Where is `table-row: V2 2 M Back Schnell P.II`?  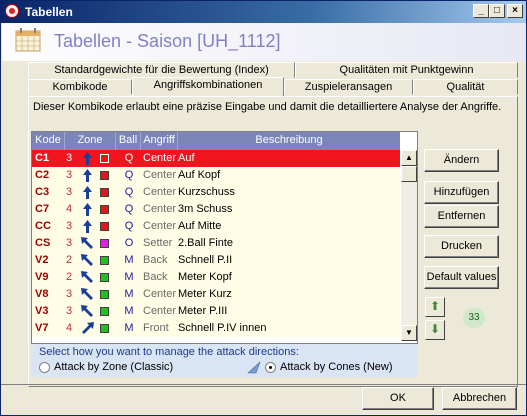
table-row: V2 2 M Back Schnell P.II is located at coordinates (216, 260).